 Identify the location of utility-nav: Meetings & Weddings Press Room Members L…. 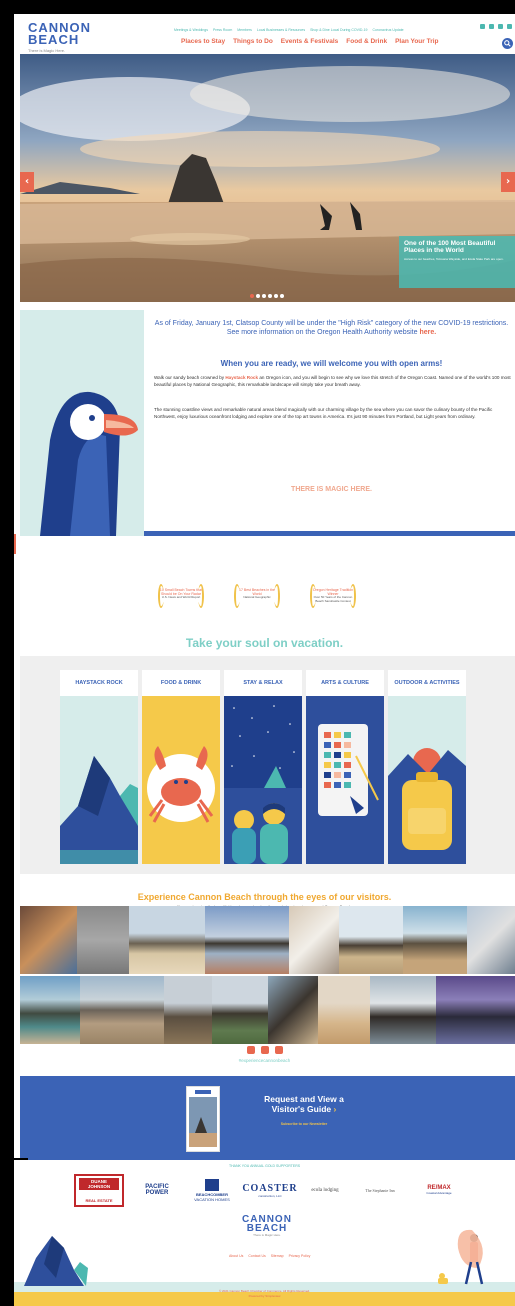
(289, 30).